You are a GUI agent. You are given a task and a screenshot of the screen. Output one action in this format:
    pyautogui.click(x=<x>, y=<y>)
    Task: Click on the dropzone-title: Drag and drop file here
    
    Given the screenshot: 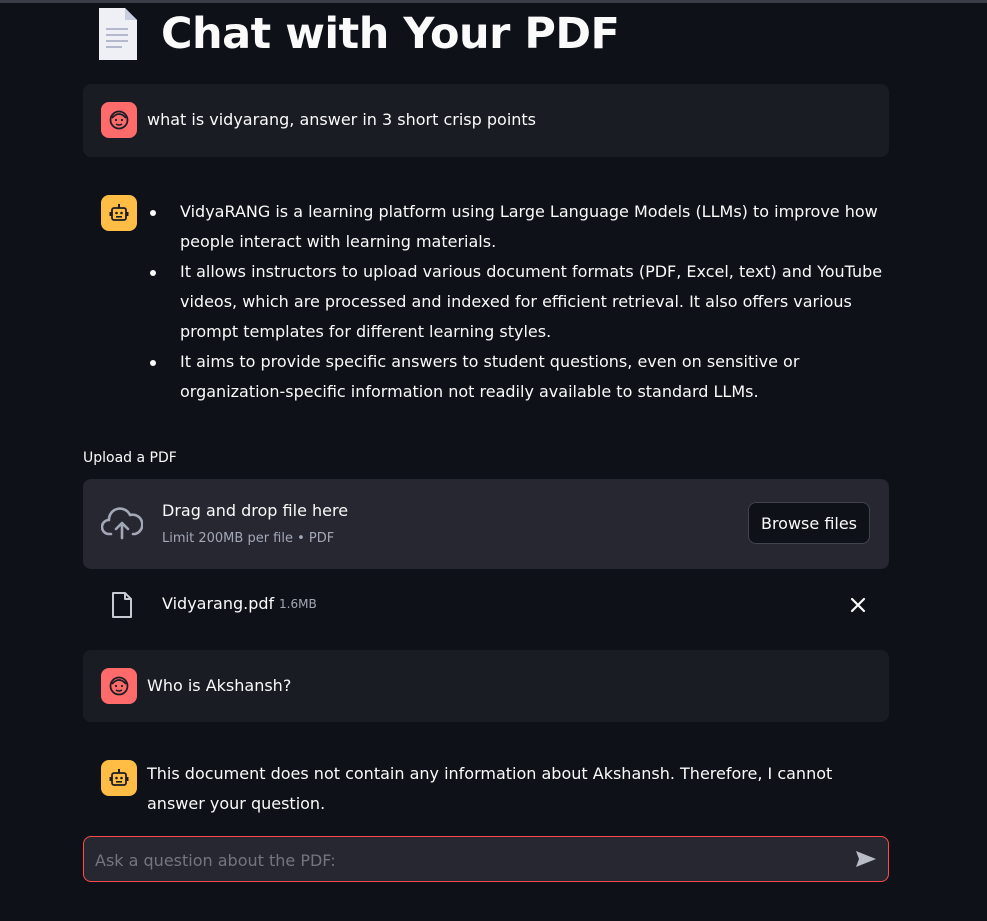 What is the action you would take?
    pyautogui.click(x=255, y=510)
    